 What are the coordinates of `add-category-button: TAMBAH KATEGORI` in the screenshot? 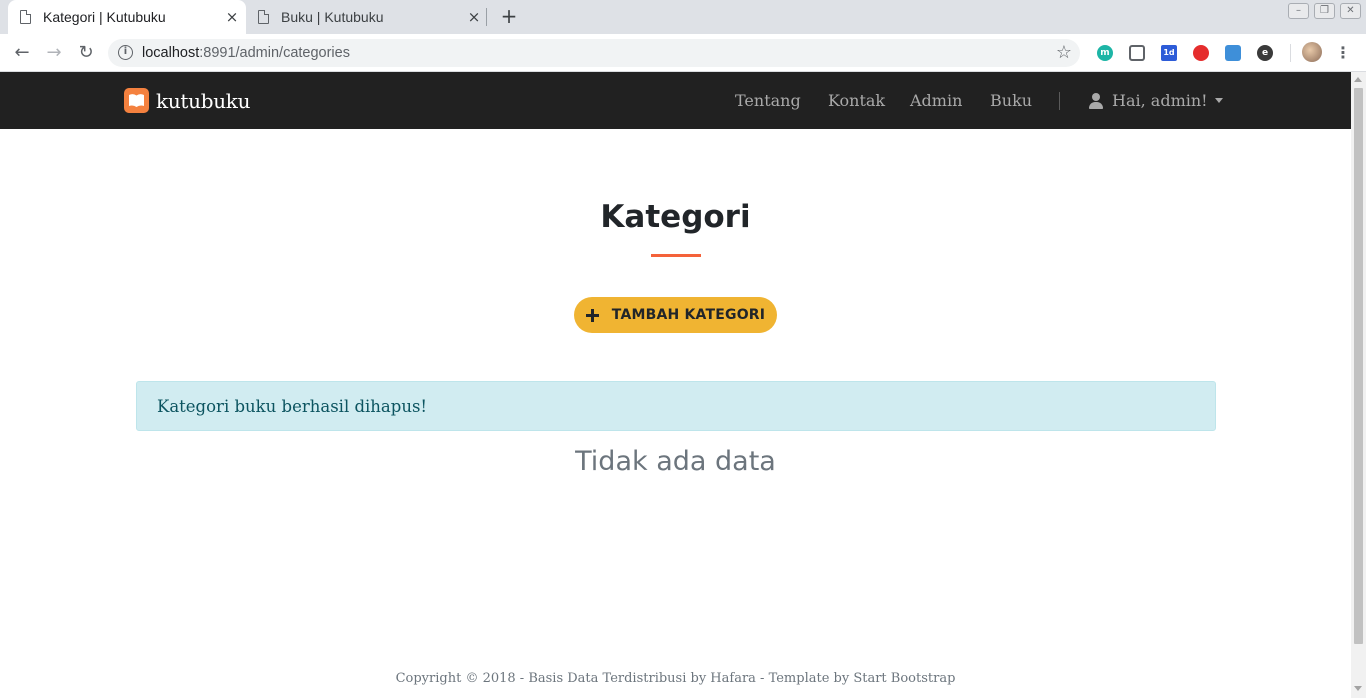 It's located at (675, 315).